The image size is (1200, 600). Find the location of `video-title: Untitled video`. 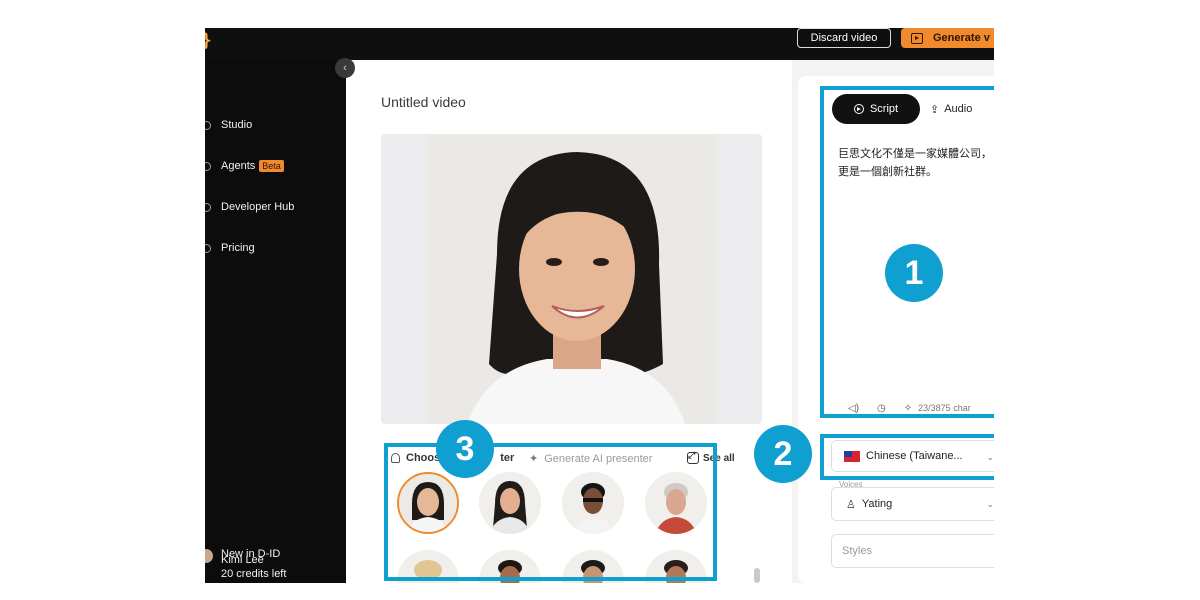

video-title: Untitled video is located at coordinates (423, 102).